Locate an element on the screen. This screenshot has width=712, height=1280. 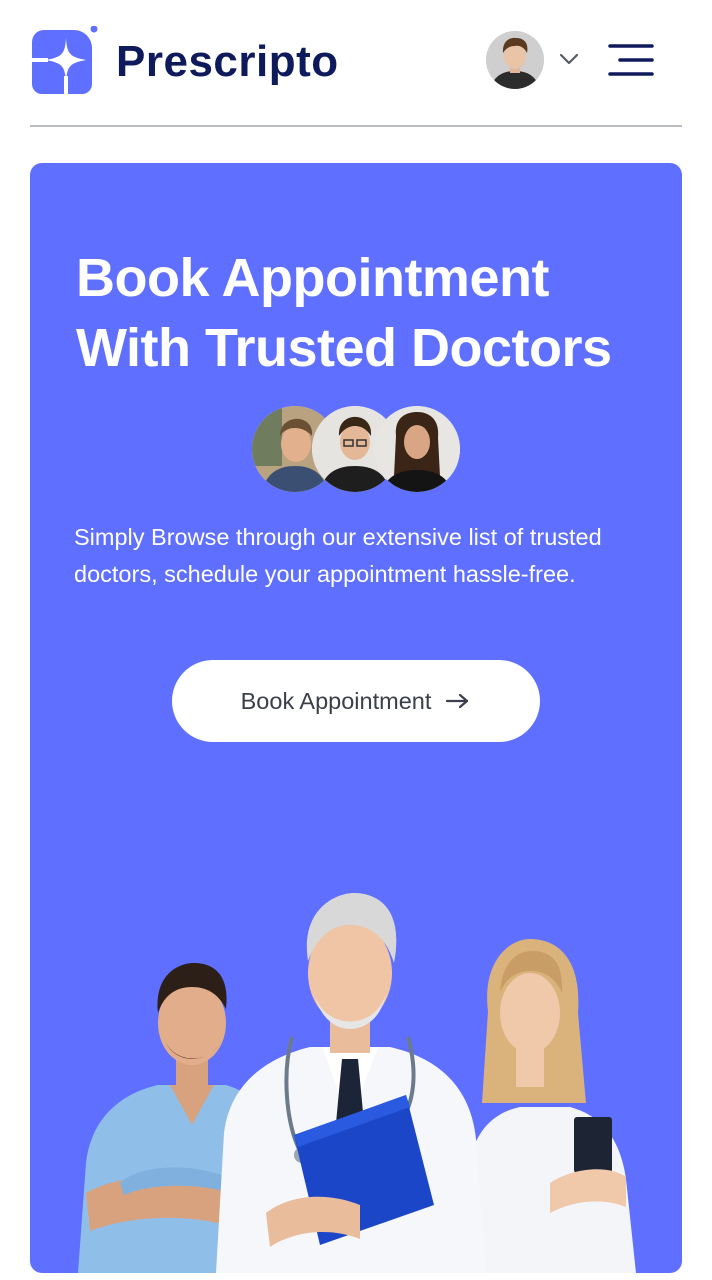
header-divider is located at coordinates (356, 126).